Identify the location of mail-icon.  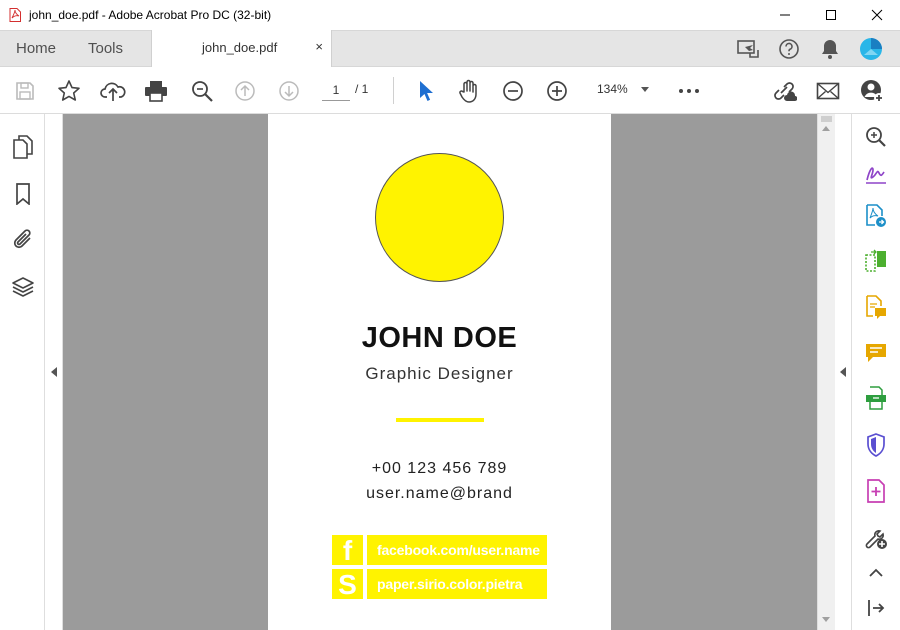
(828, 91).